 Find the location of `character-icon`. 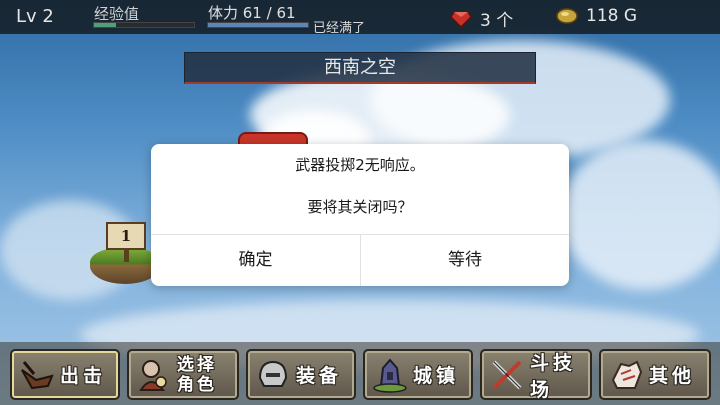

character-icon is located at coordinates (154, 375).